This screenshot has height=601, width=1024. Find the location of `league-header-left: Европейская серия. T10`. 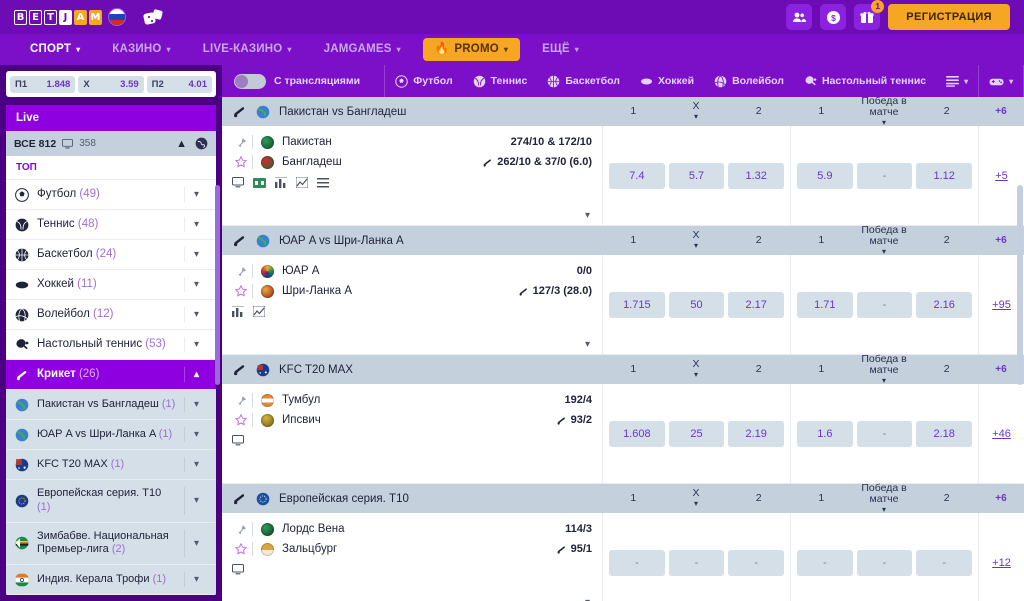

league-header-left: Европейская серия. T10 is located at coordinates (412, 498).